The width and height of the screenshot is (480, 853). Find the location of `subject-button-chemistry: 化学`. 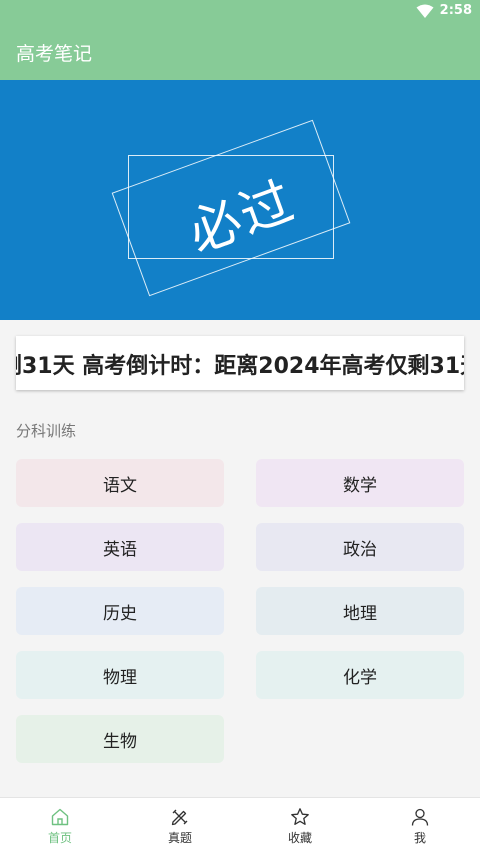

subject-button-chemistry: 化学 is located at coordinates (360, 675).